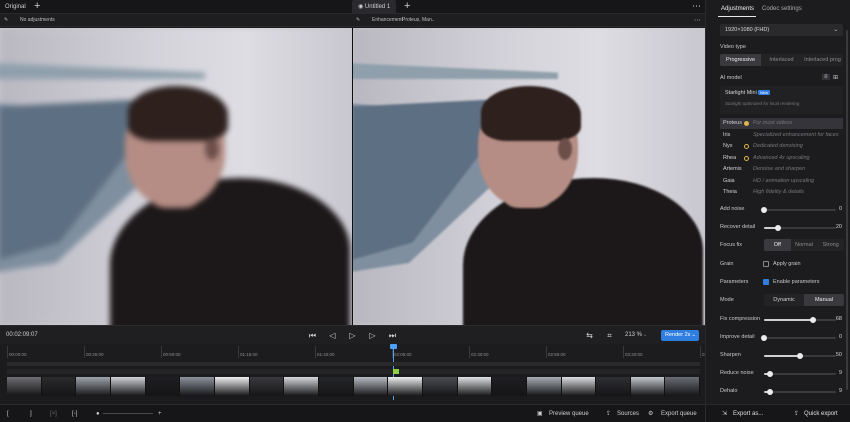 The width and height of the screenshot is (850, 422). Describe the element at coordinates (128, 413) in the screenshot. I see `zoom-slider-track` at that location.